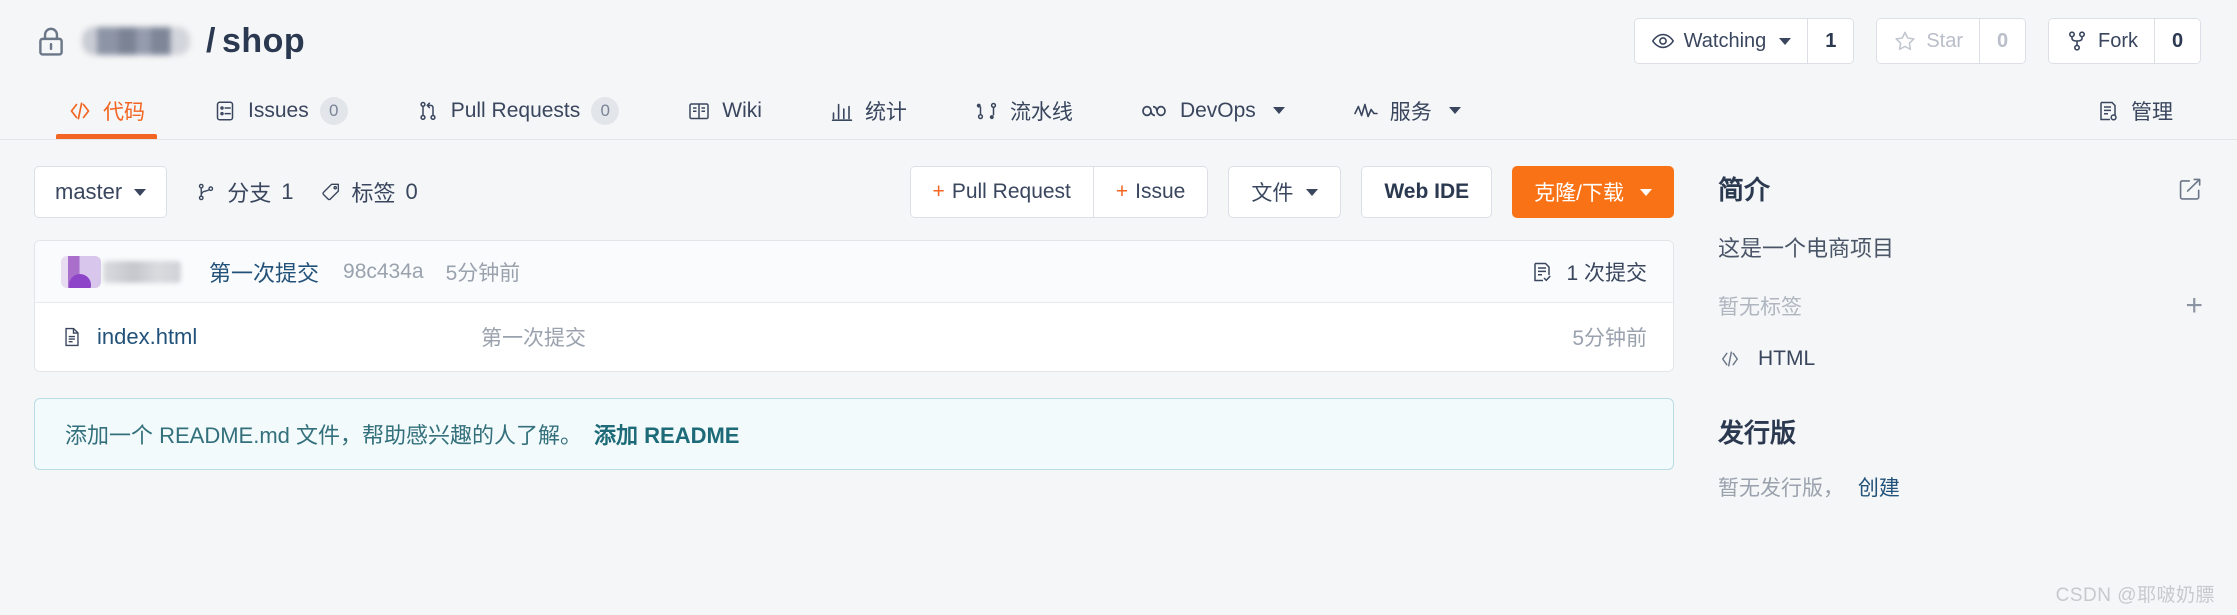  What do you see at coordinates (1609, 338) in the screenshot?
I see `file-time: 5分钟前` at bounding box center [1609, 338].